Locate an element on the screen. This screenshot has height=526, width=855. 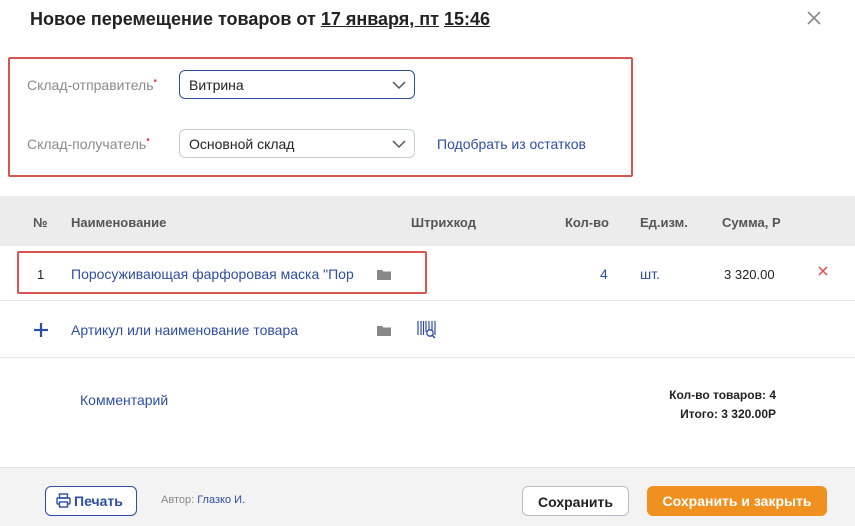
author-info: Автор: Глазко И. is located at coordinates (203, 500).